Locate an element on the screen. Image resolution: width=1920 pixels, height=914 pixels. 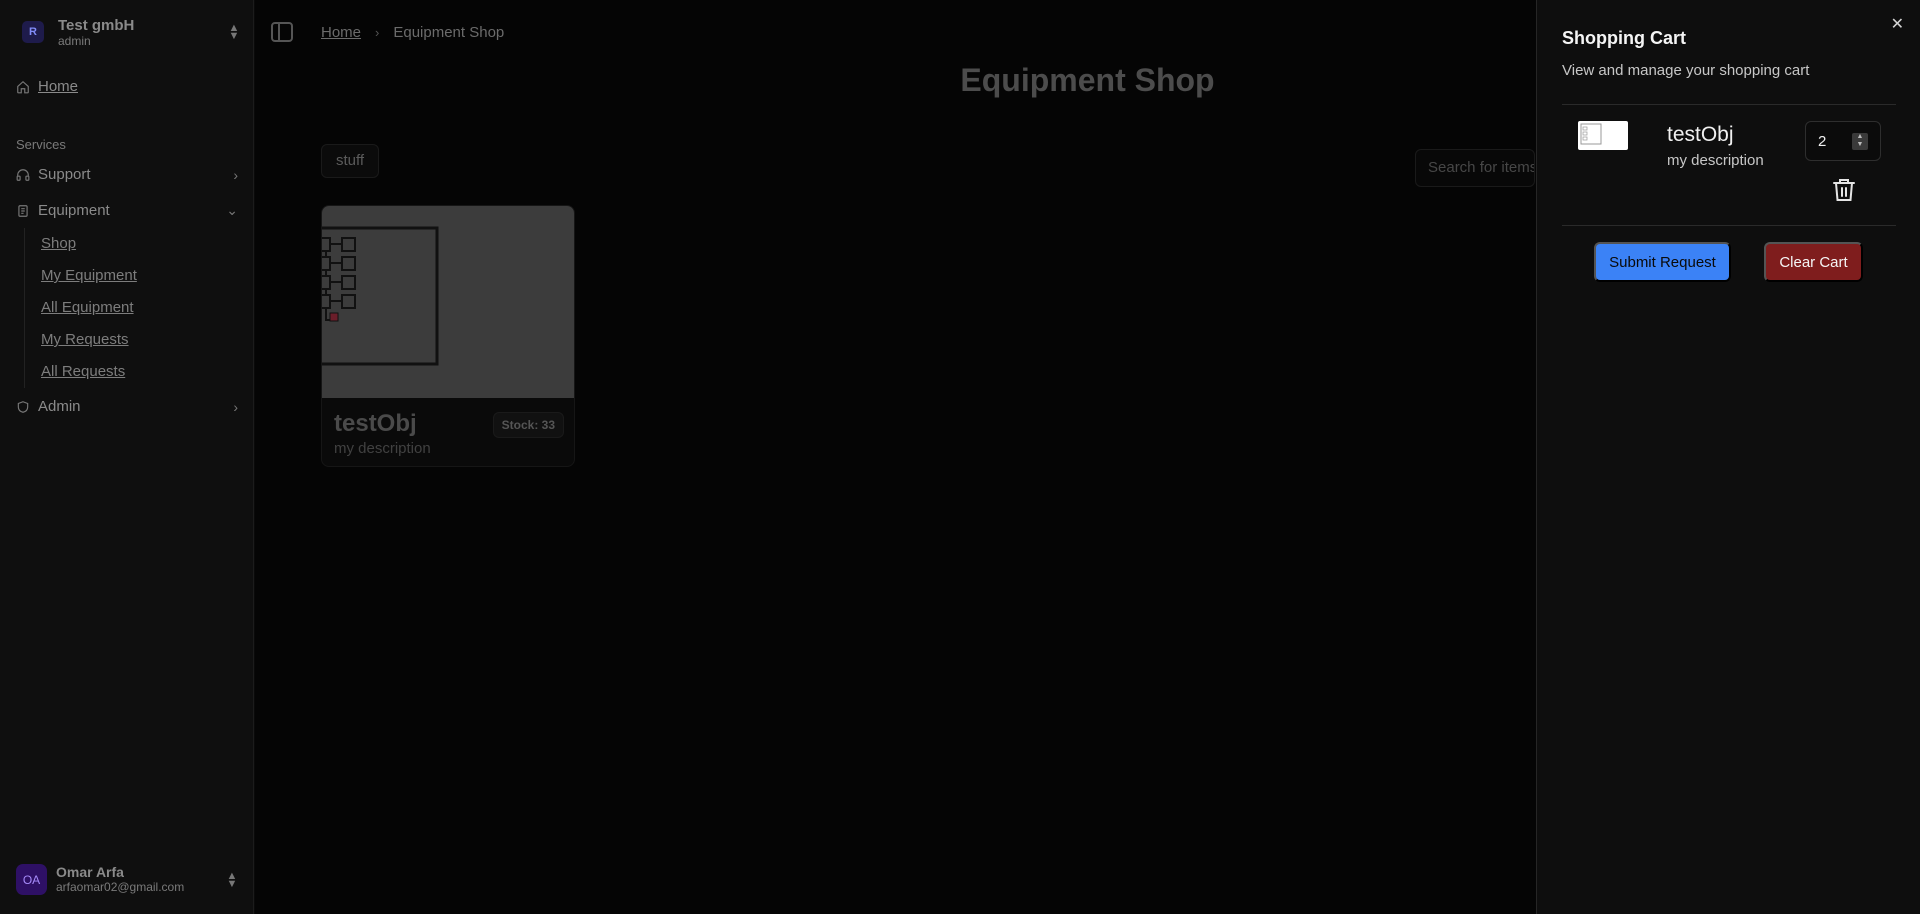
org-role: admin is located at coordinates (74, 40).